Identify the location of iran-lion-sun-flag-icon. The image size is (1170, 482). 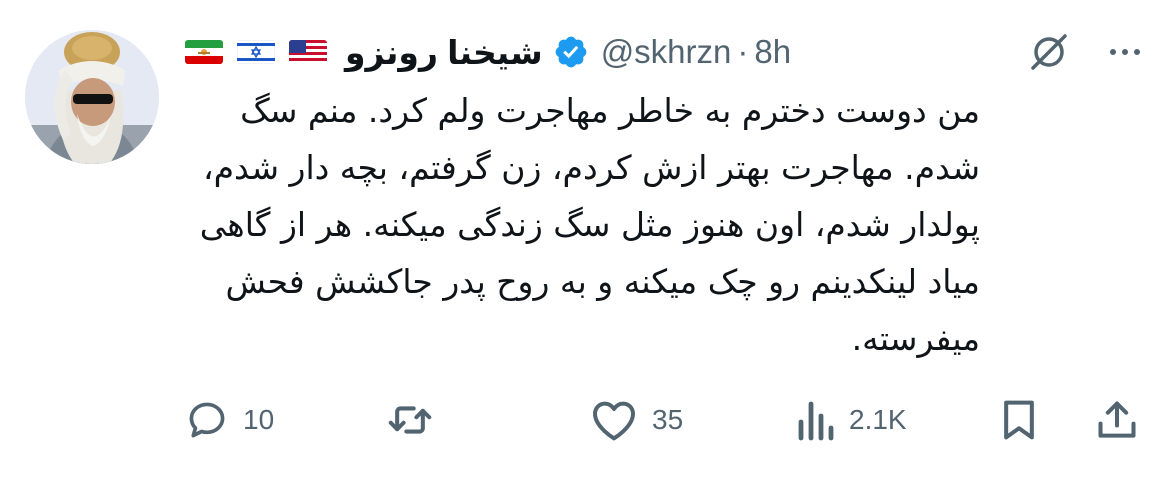
(204, 52).